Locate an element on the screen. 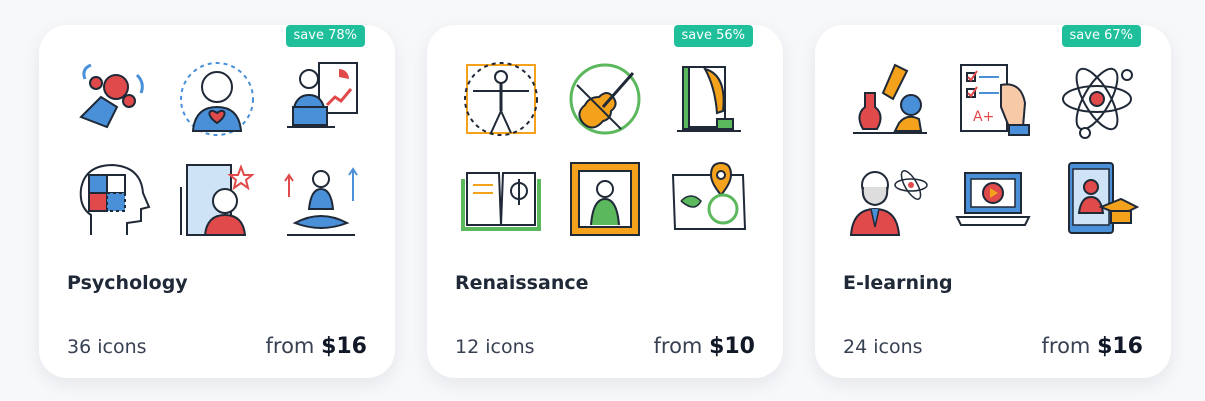 Image resolution: width=1205 pixels, height=401 pixels. pack-title: E-learning is located at coordinates (898, 283).